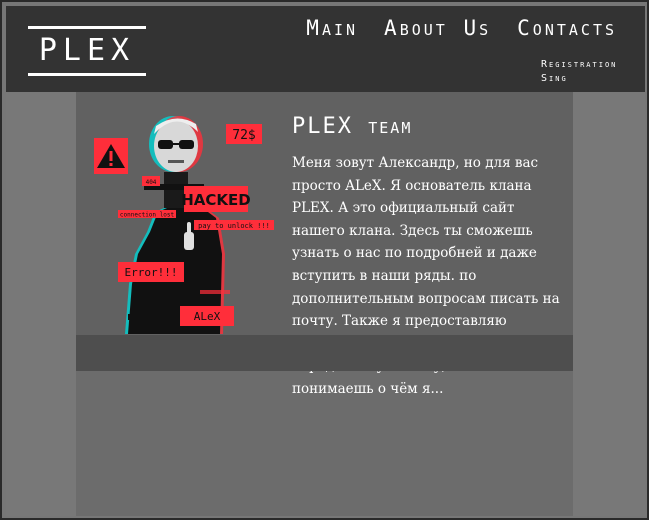 This screenshot has width=649, height=520. What do you see at coordinates (332, 28) in the screenshot?
I see `nav-main: Main` at bounding box center [332, 28].